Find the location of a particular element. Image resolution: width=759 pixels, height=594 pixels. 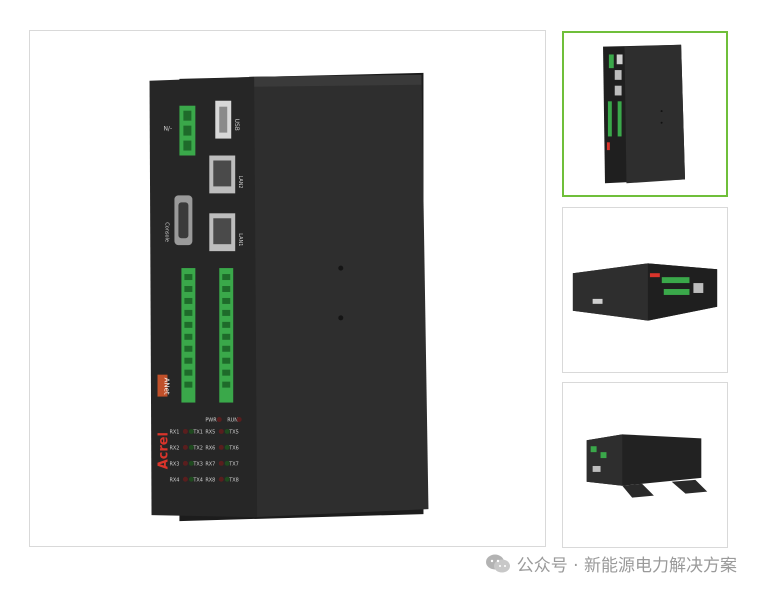

thumbnail-front-image is located at coordinates (644, 114).